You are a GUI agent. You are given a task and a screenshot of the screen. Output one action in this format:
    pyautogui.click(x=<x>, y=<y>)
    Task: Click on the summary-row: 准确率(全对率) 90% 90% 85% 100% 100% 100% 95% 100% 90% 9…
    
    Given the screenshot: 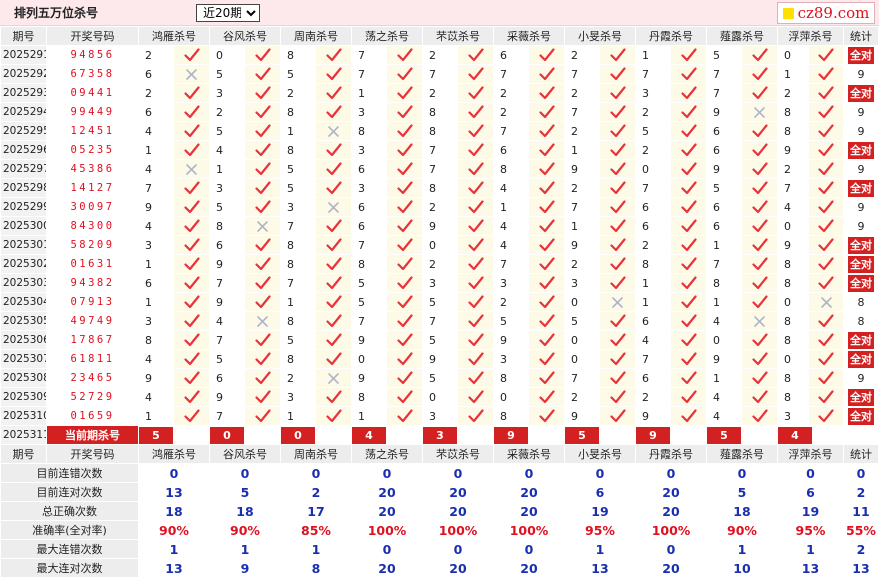 What is the action you would take?
    pyautogui.click(x=439, y=530)
    